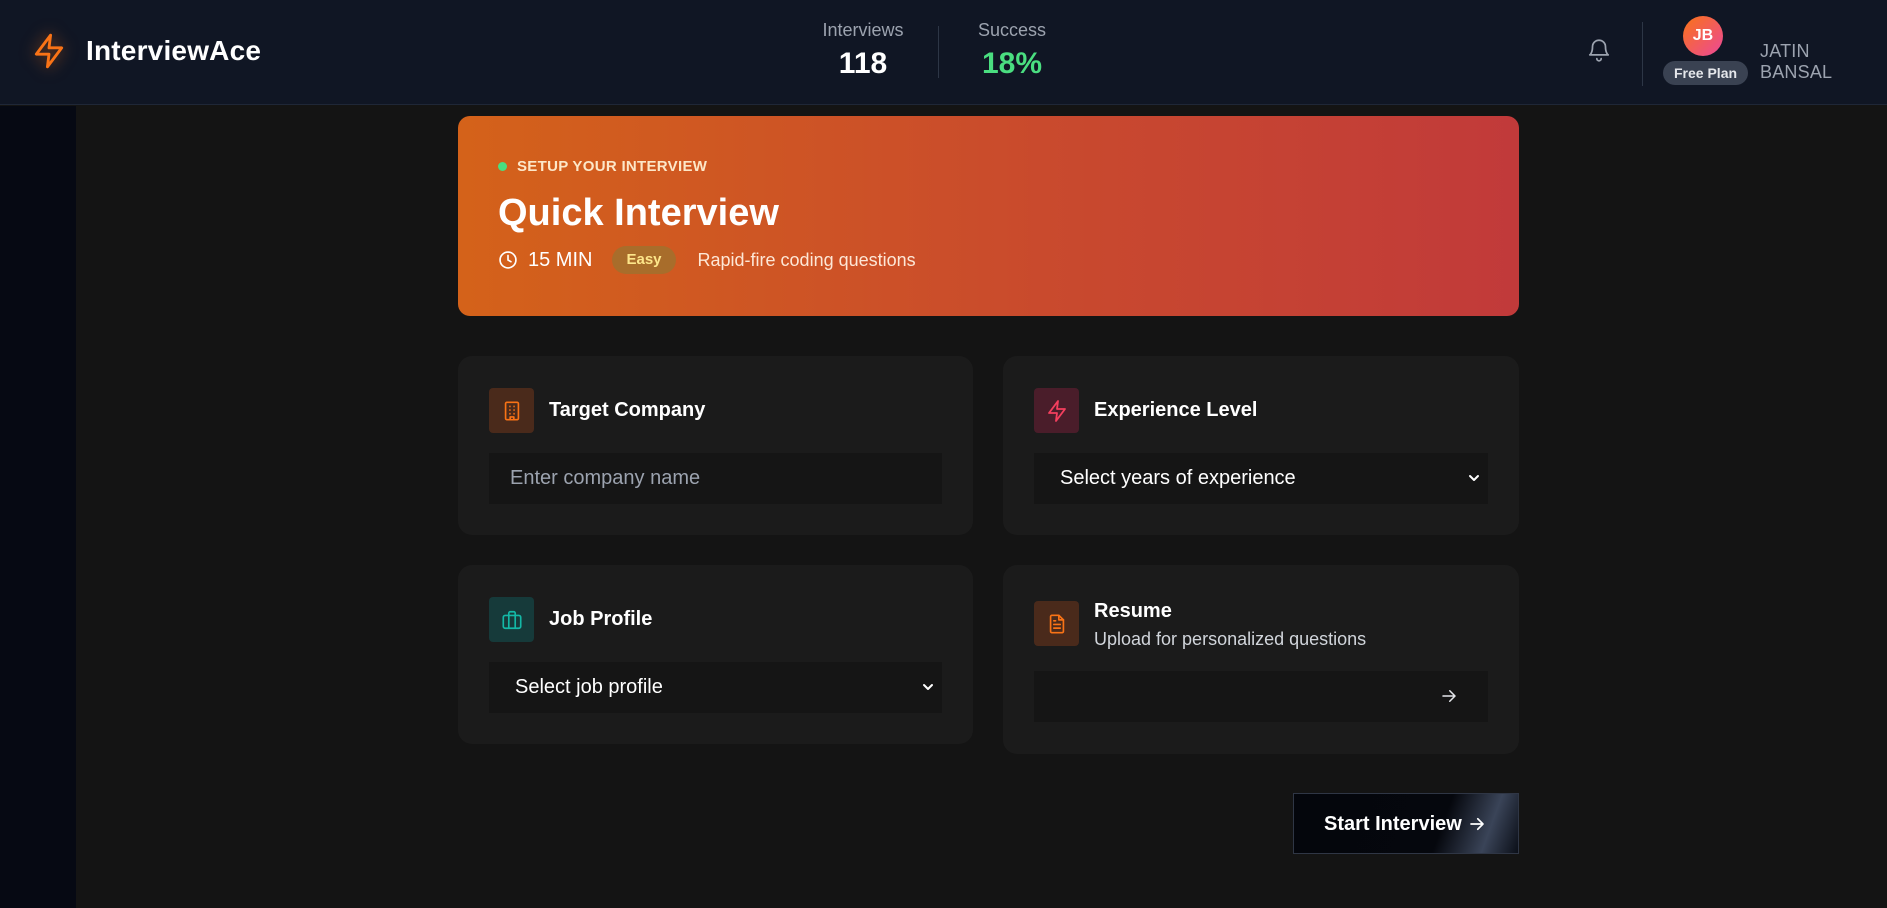  What do you see at coordinates (627, 410) in the screenshot?
I see `target-company-label: Target Company` at bounding box center [627, 410].